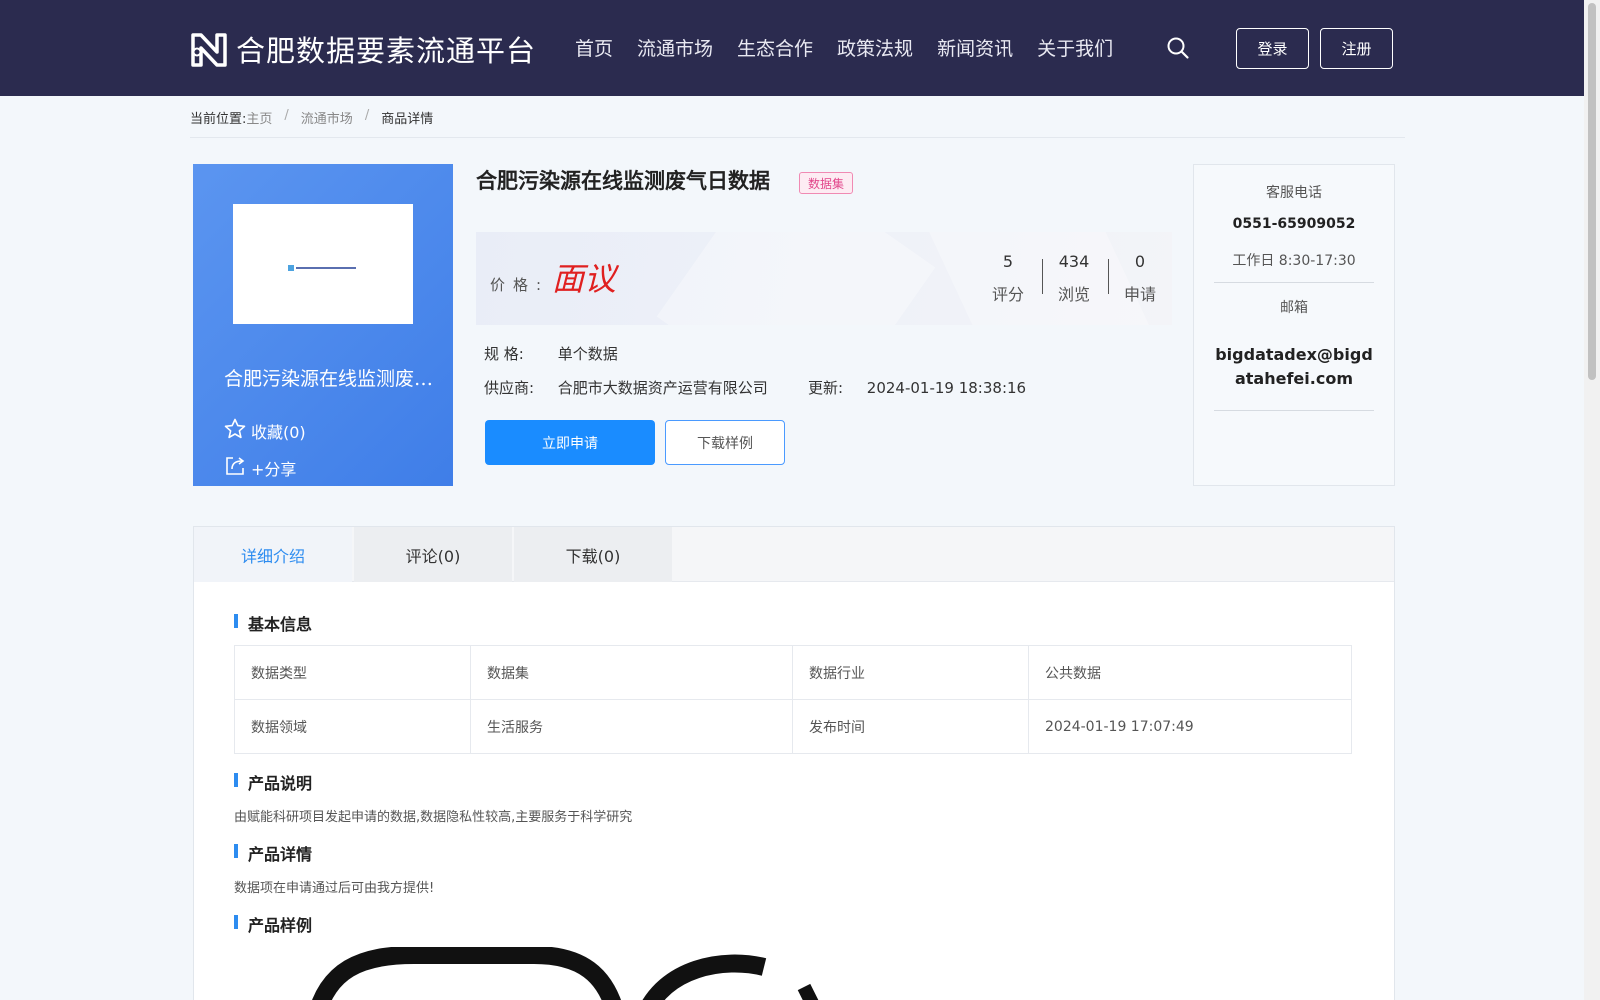 The width and height of the screenshot is (1600, 1000). I want to click on stat-applications: 0 申请, so click(1140, 278).